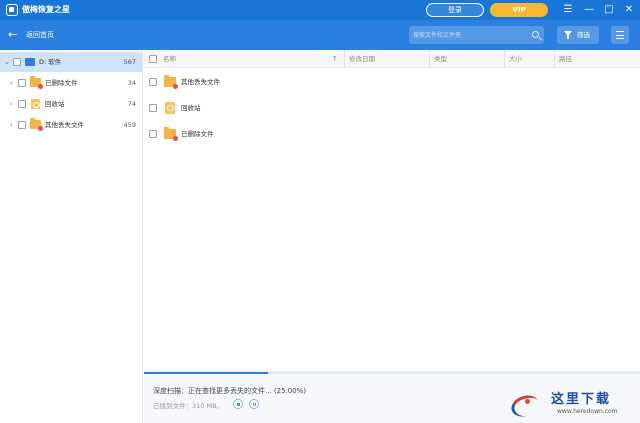 The width and height of the screenshot is (640, 423). Describe the element at coordinates (392, 108) in the screenshot. I see `table-row: 回收站` at that location.